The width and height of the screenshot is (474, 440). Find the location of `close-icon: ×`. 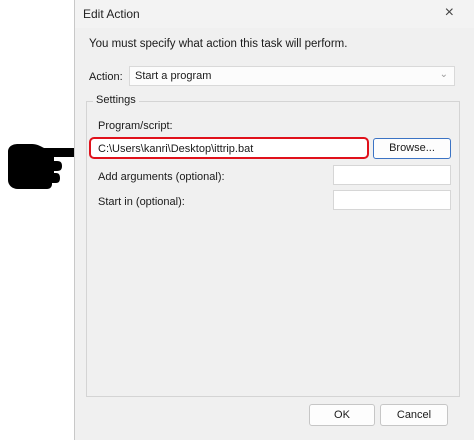

close-icon: × is located at coordinates (449, 13).